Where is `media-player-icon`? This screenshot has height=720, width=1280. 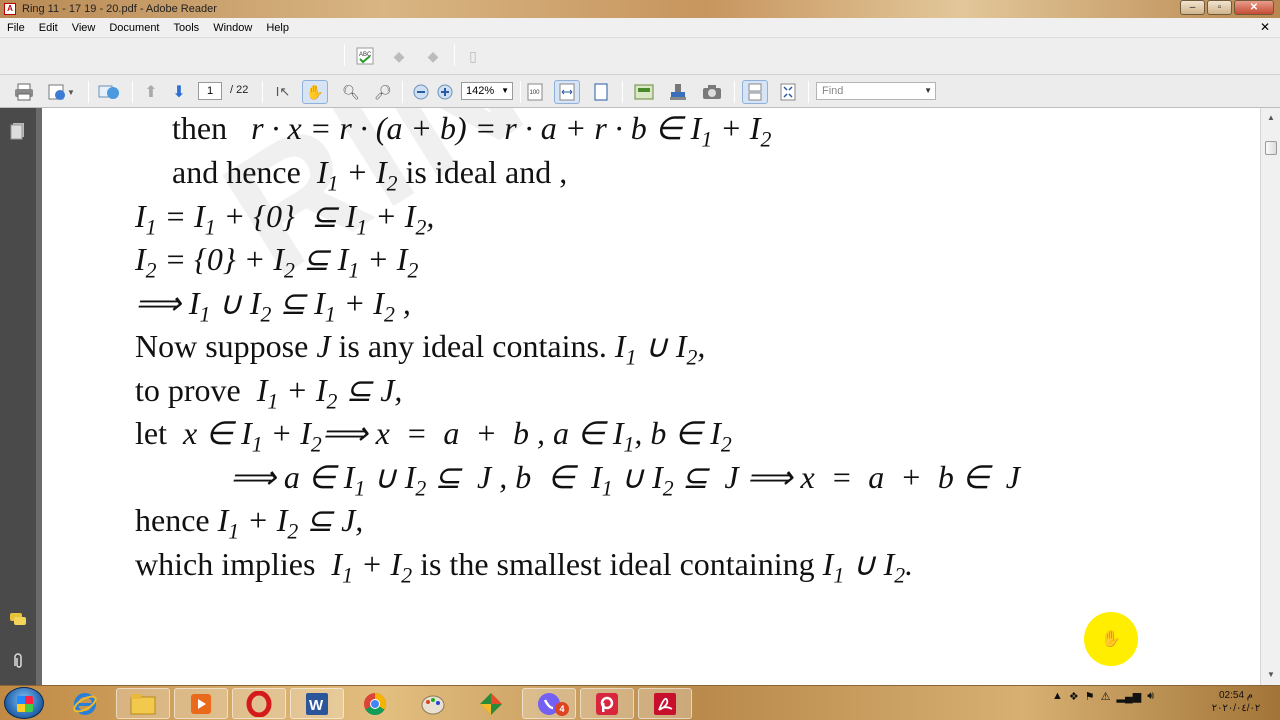
media-player-icon is located at coordinates (201, 703).